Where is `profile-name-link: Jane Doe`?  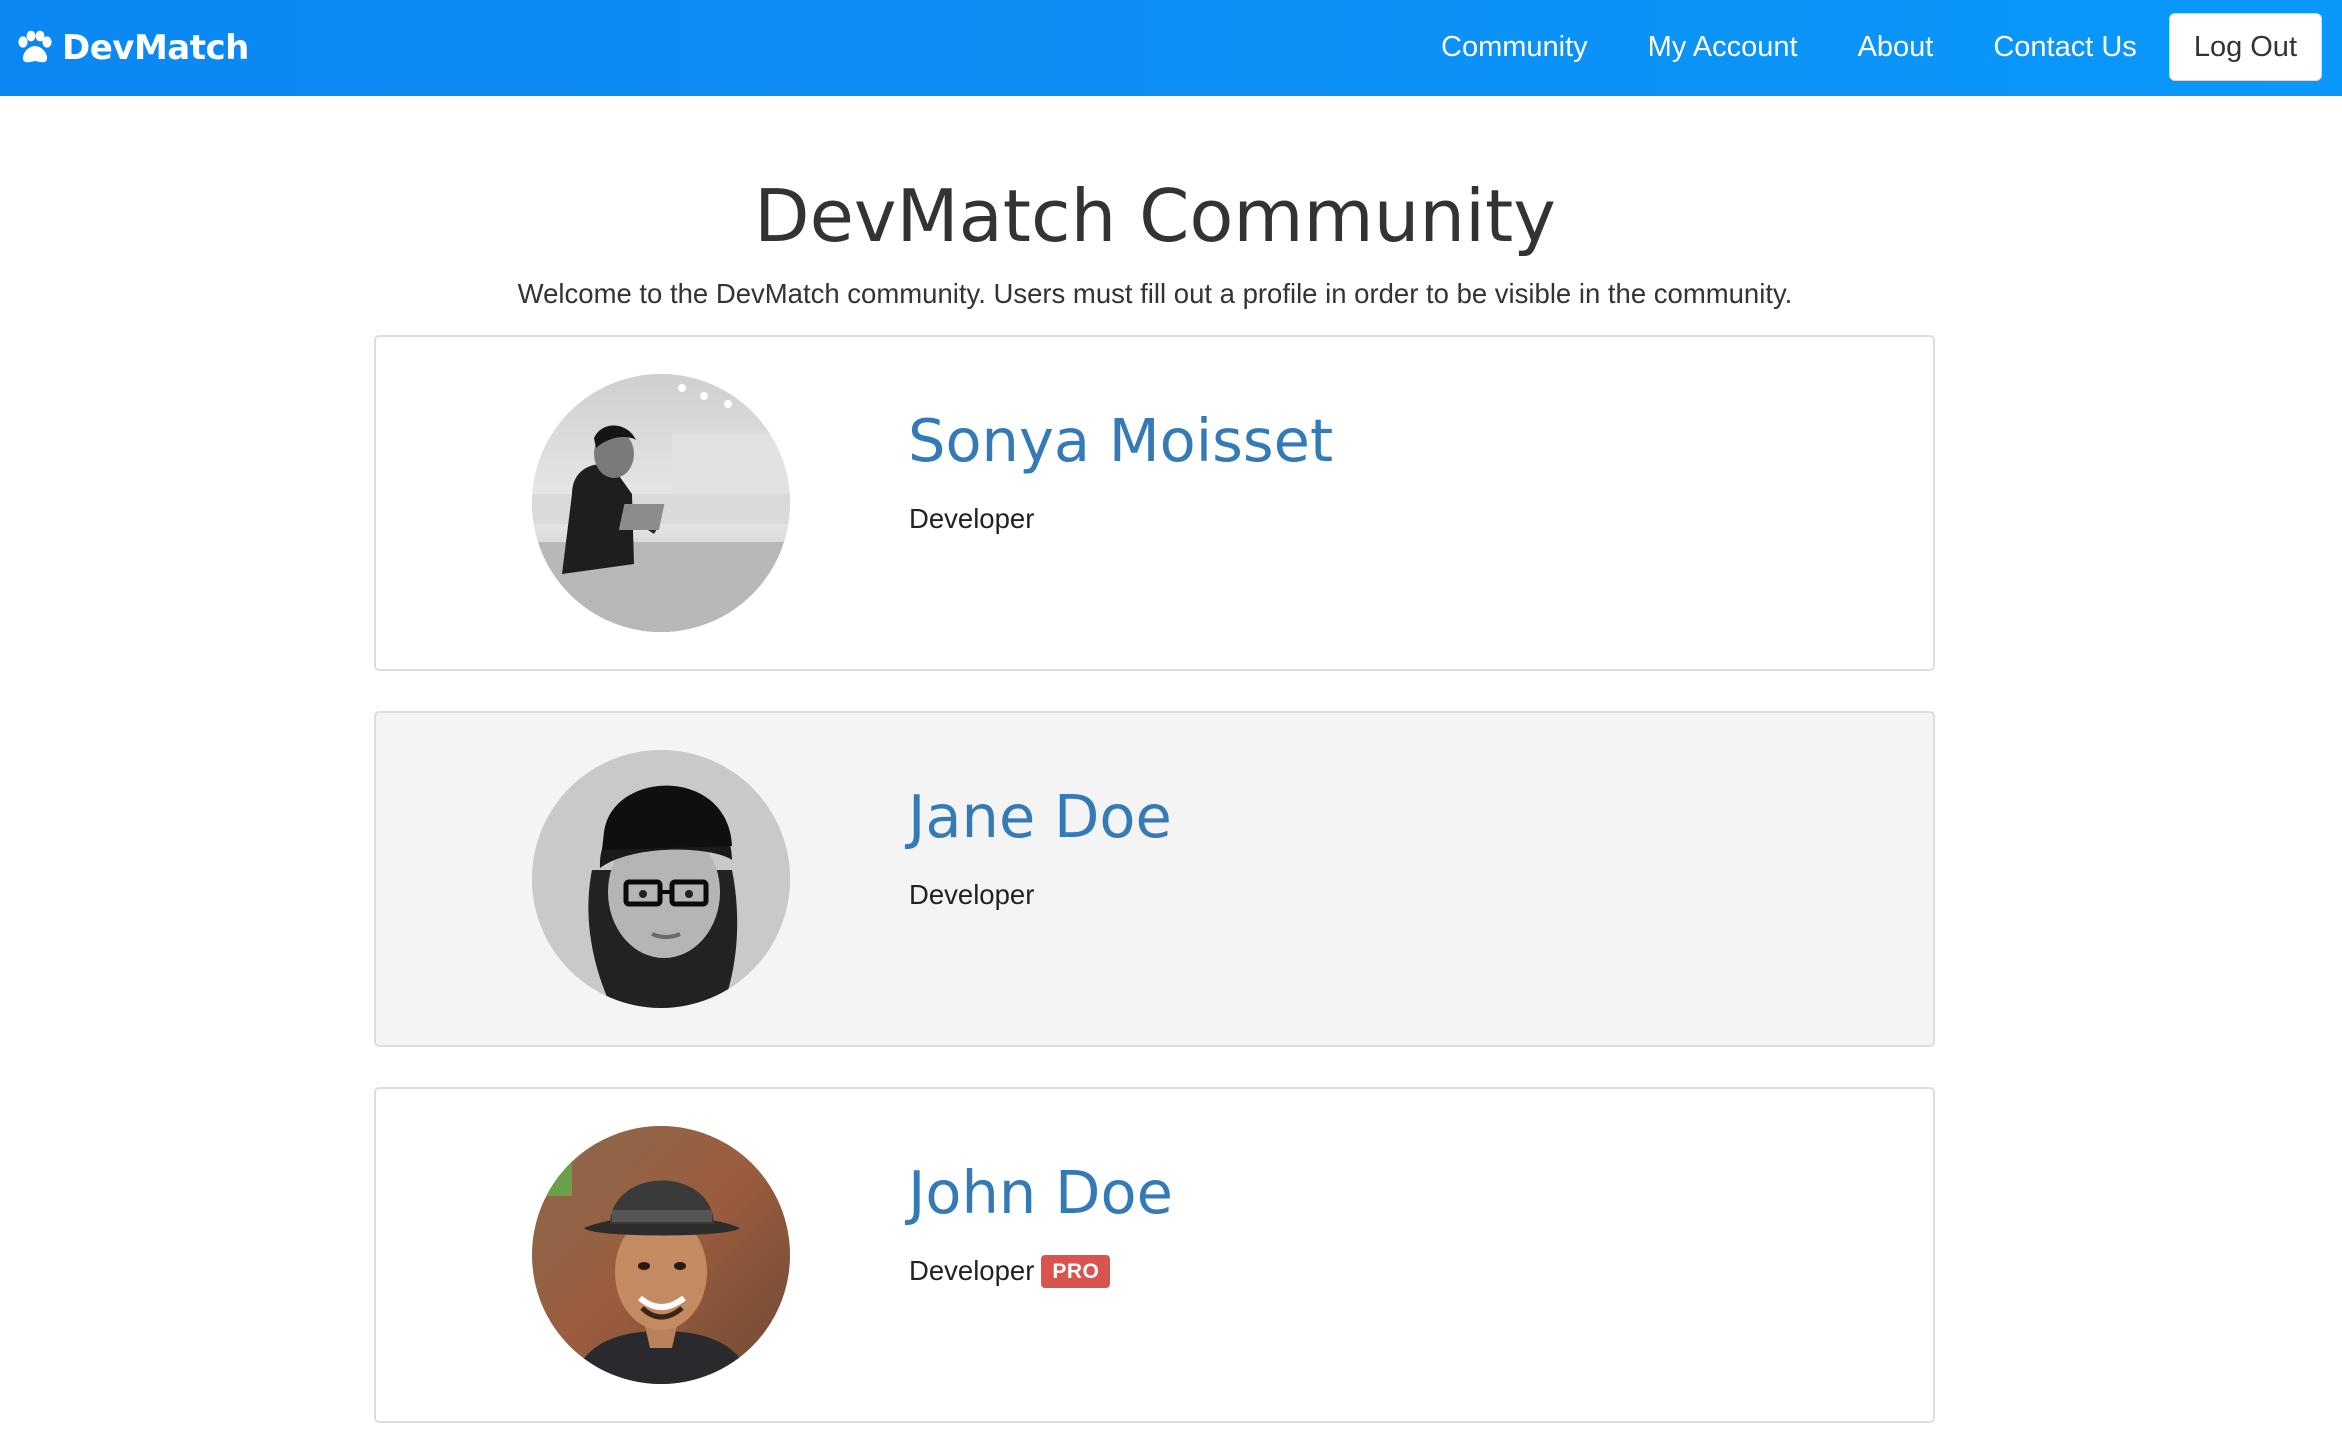 profile-name-link: Jane Doe is located at coordinates (1040, 817).